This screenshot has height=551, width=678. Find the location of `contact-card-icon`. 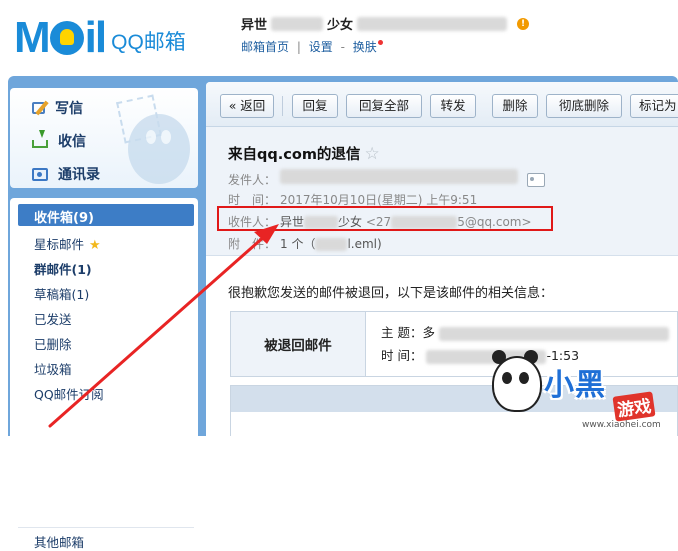

contact-card-icon is located at coordinates (536, 180).